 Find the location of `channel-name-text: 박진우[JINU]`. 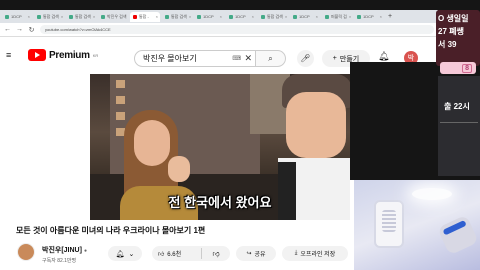

channel-name-text: 박진우[JINU] is located at coordinates (62, 250).